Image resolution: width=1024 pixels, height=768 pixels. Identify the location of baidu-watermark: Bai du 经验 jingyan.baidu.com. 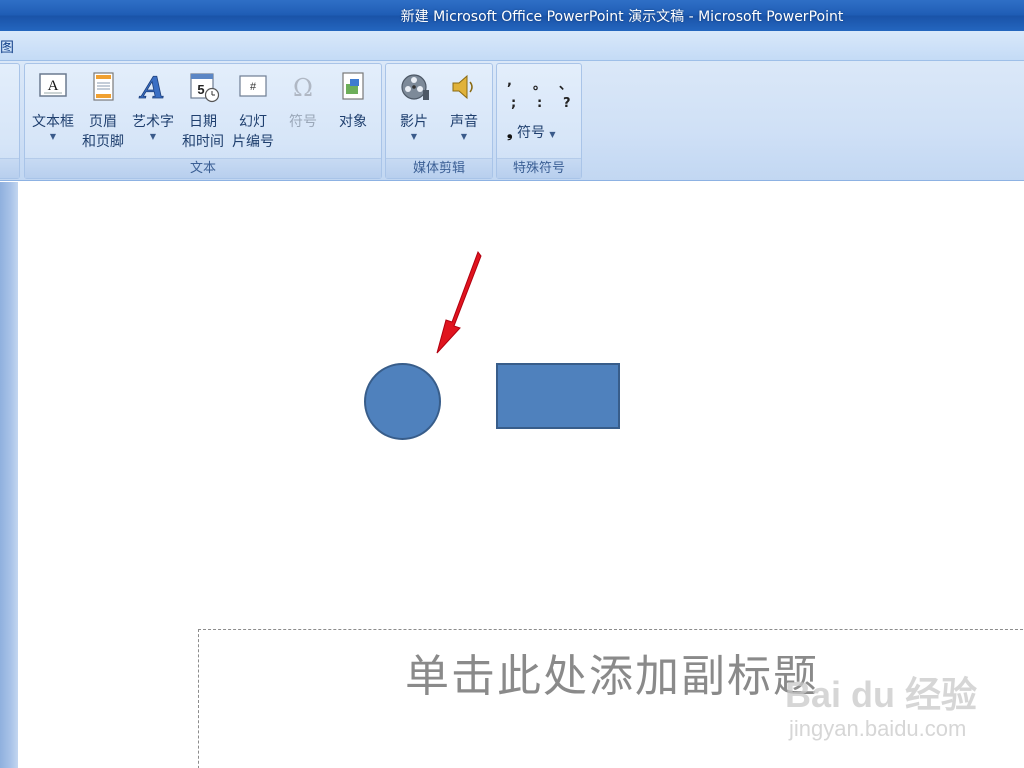
(885, 710).